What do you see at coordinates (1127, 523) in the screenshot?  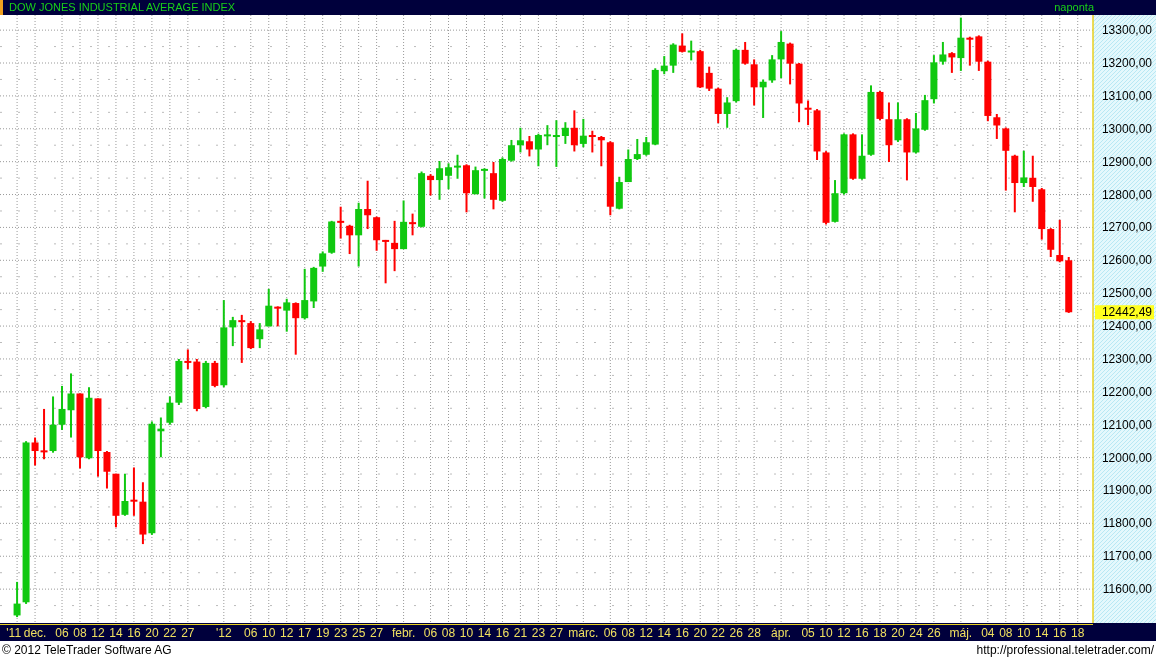 I see `price-tick-label: 11800,00` at bounding box center [1127, 523].